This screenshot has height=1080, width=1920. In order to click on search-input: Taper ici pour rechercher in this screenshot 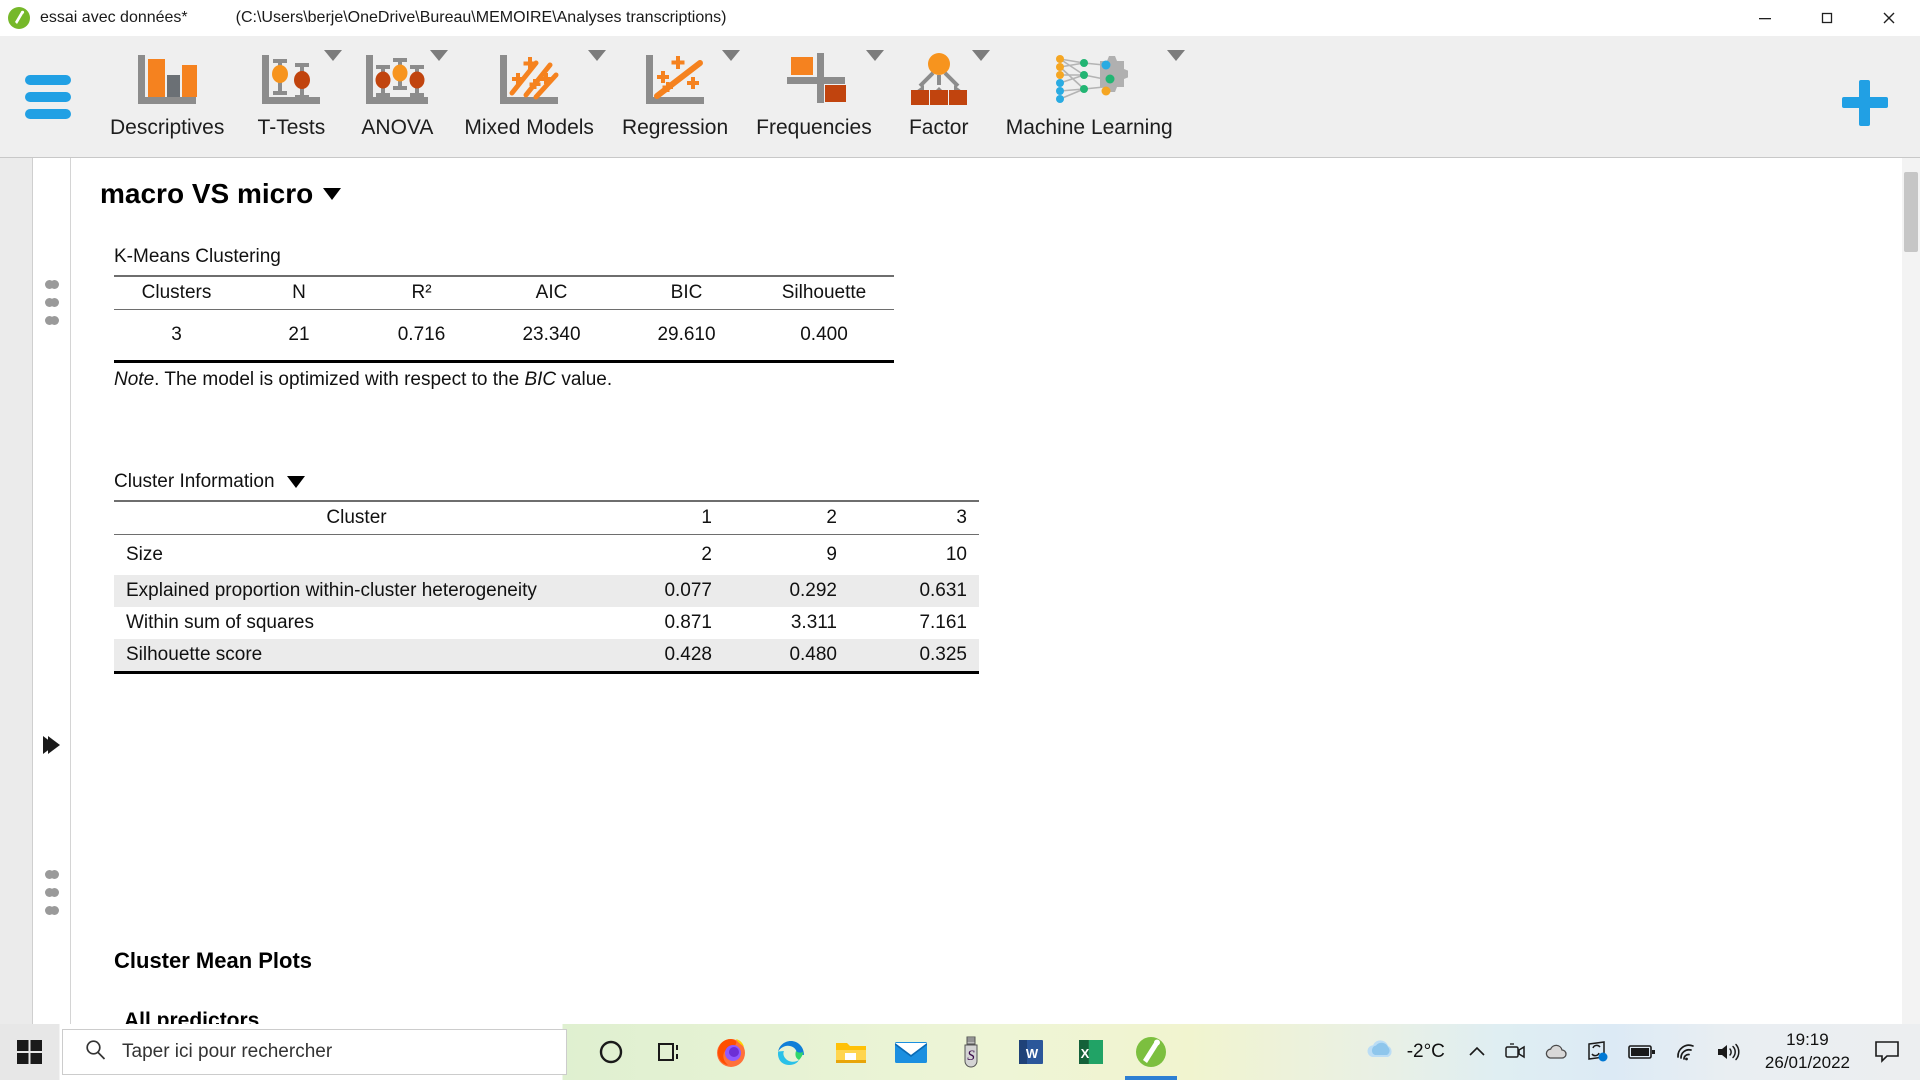, I will do `click(314, 1052)`.